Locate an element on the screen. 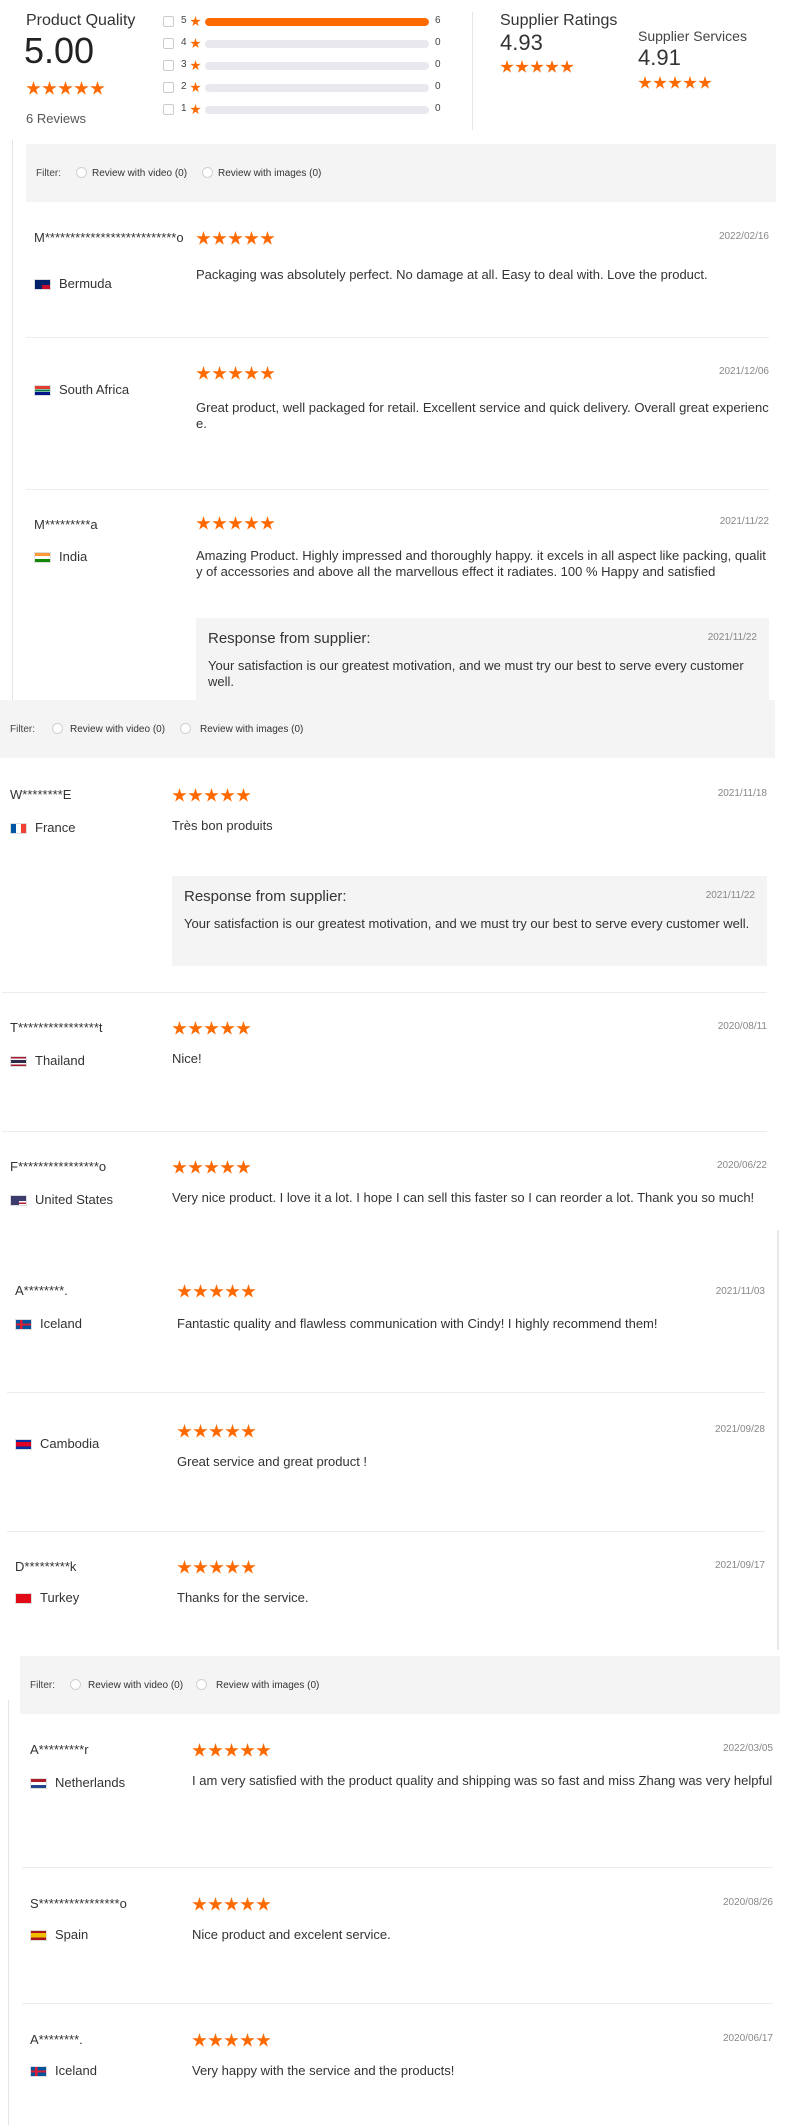 The width and height of the screenshot is (790, 2125). review-text: Très bon produits is located at coordinates (222, 825).